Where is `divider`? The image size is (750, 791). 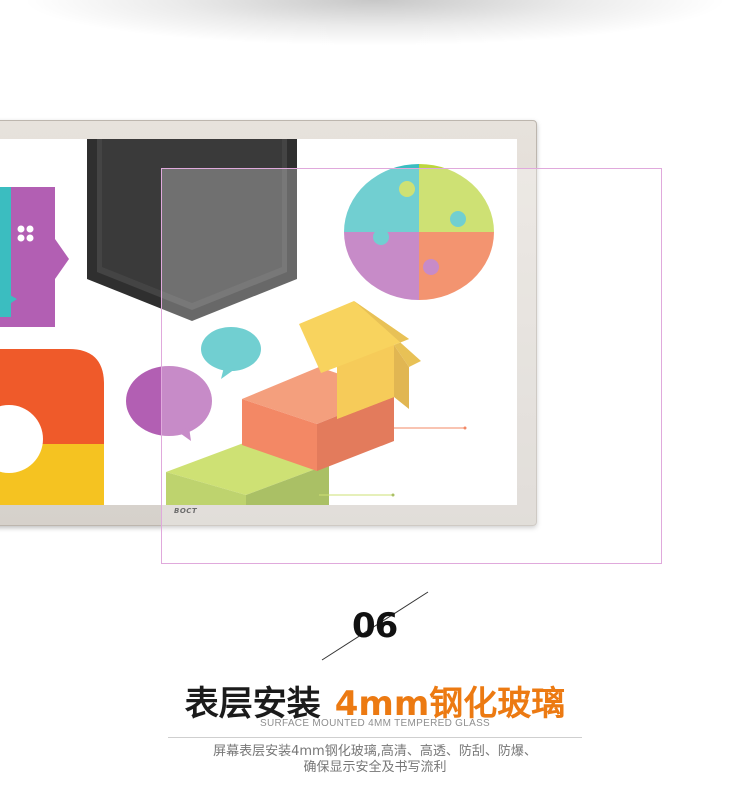
divider is located at coordinates (375, 737).